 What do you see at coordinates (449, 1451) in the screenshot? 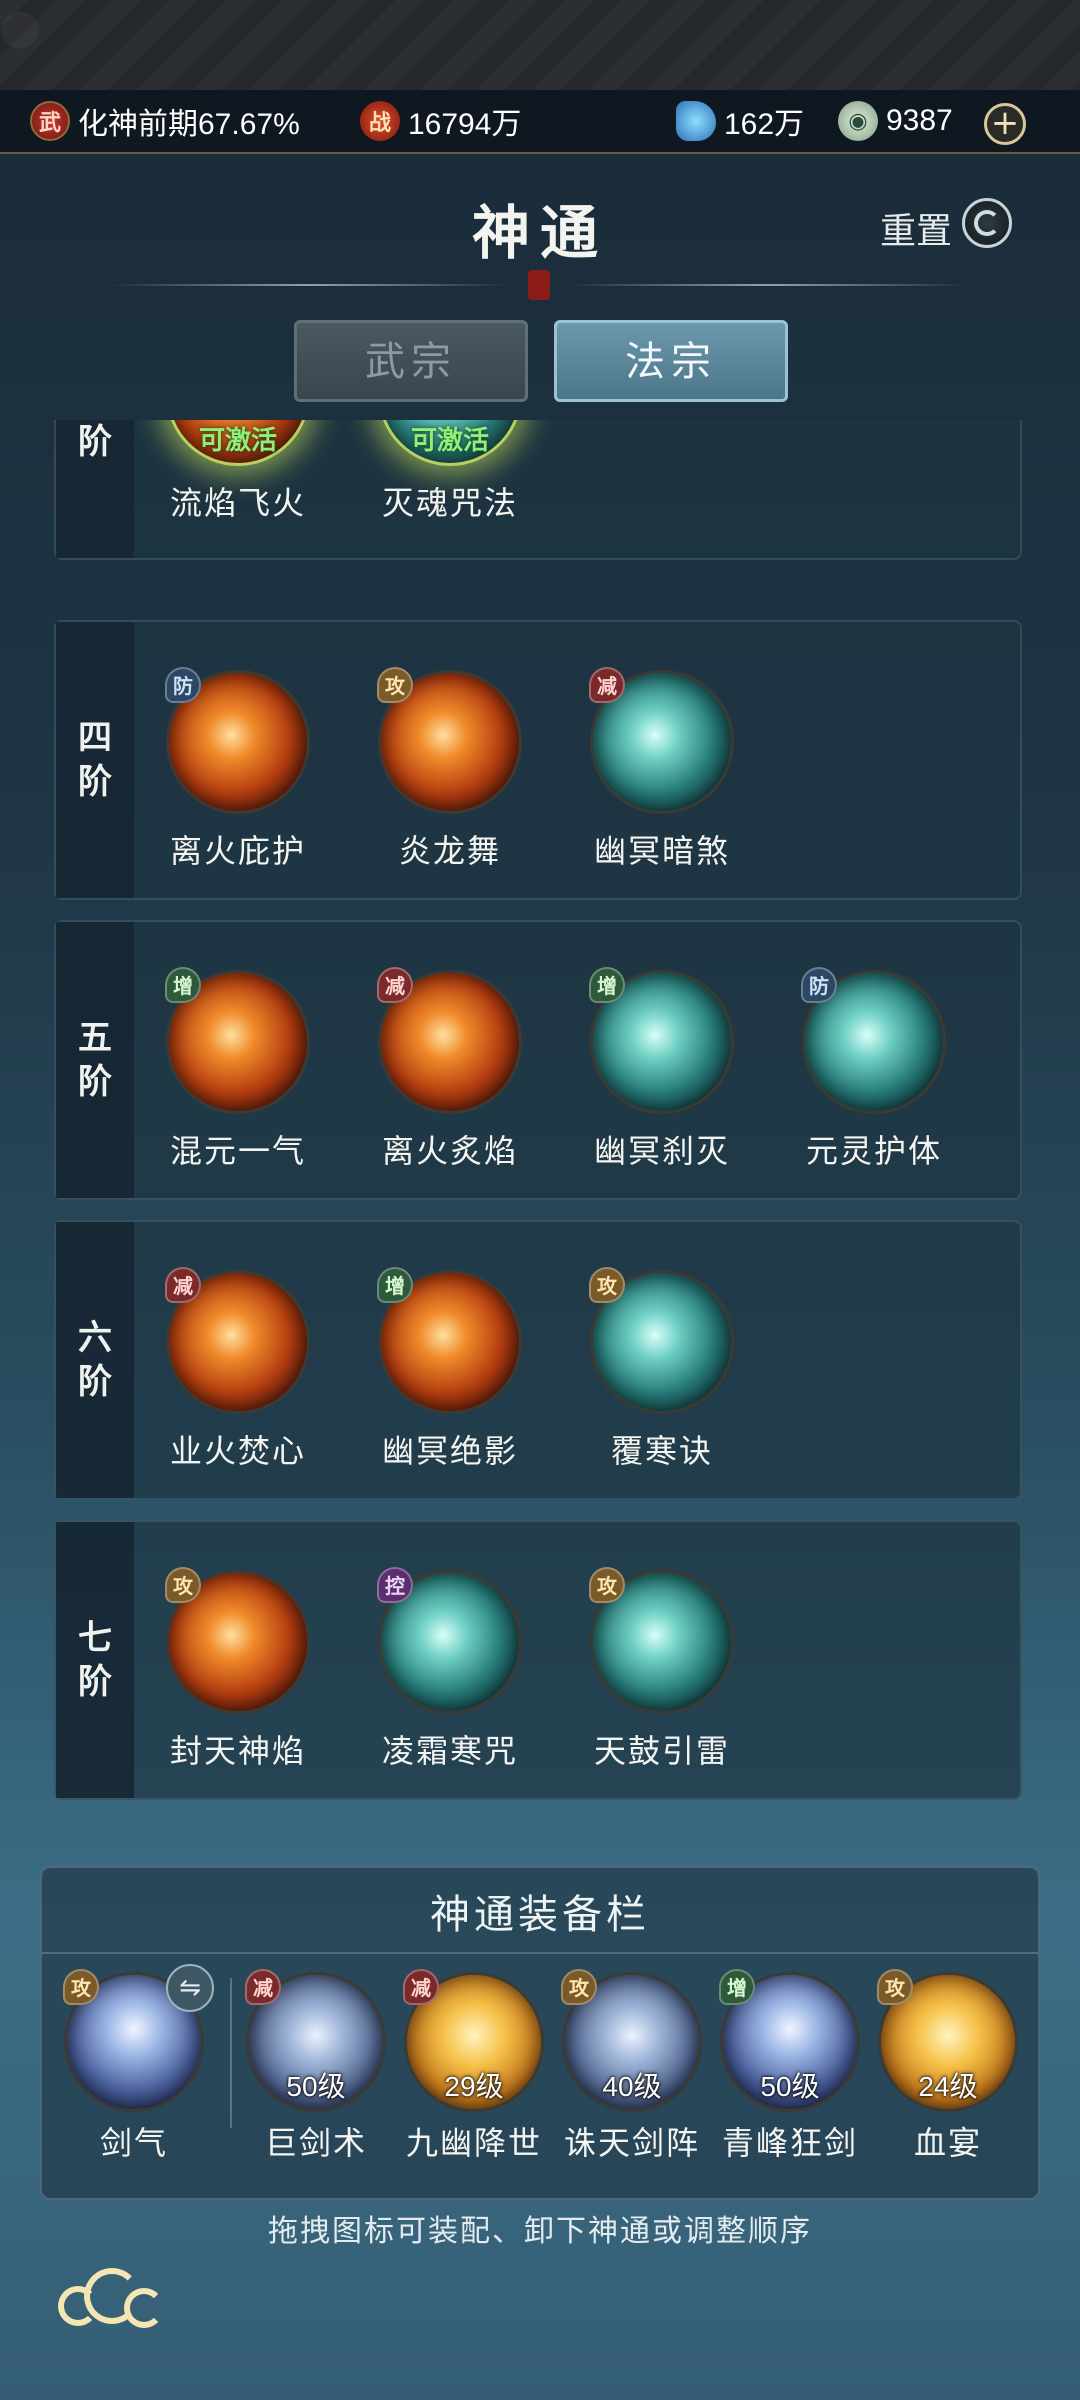
I see `skill-name: 幽冥绝影` at bounding box center [449, 1451].